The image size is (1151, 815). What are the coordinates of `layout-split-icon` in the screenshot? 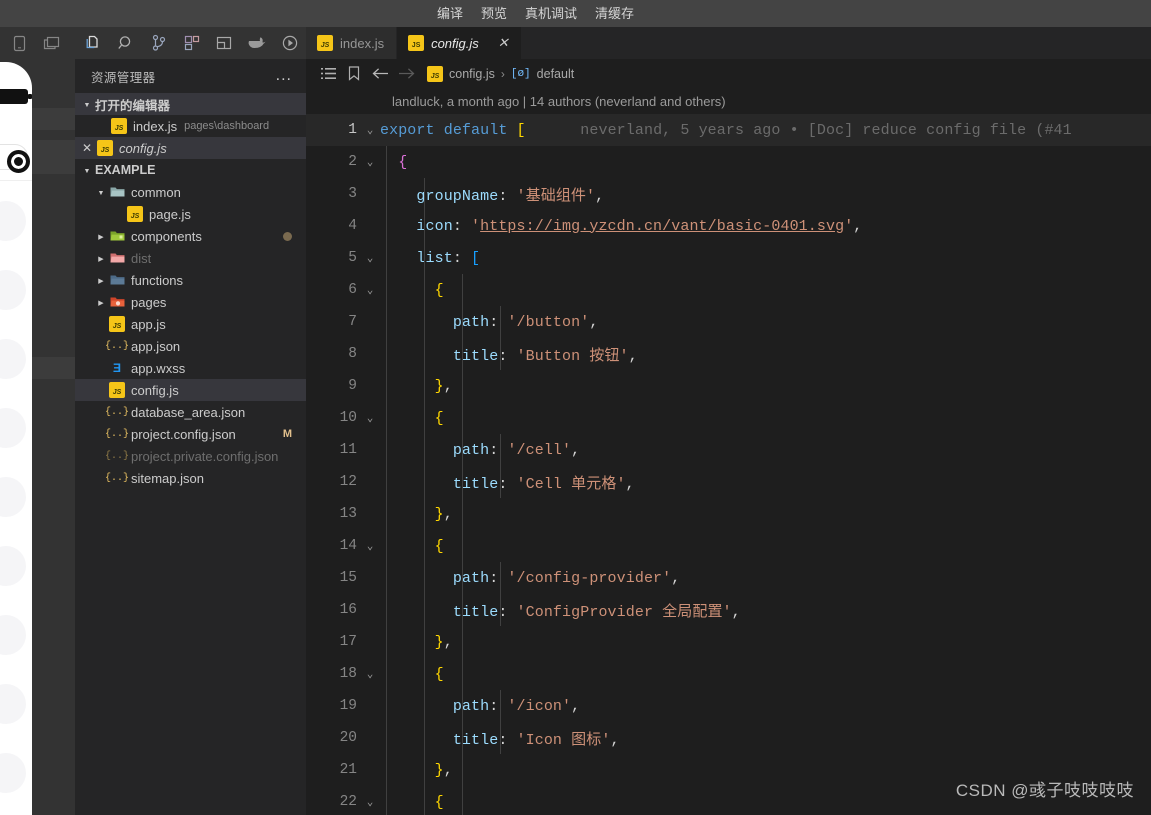 It's located at (224, 43).